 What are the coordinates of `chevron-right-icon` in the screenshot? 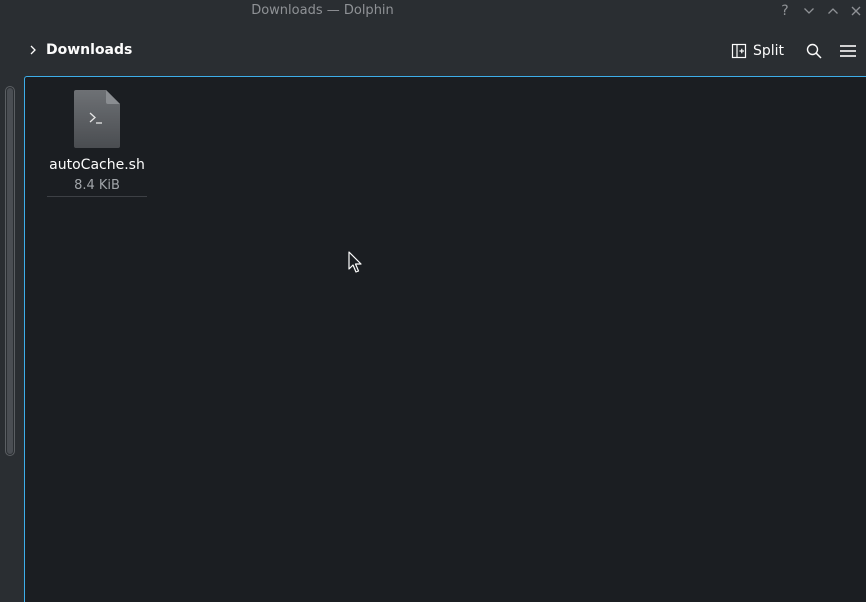 It's located at (33, 50).